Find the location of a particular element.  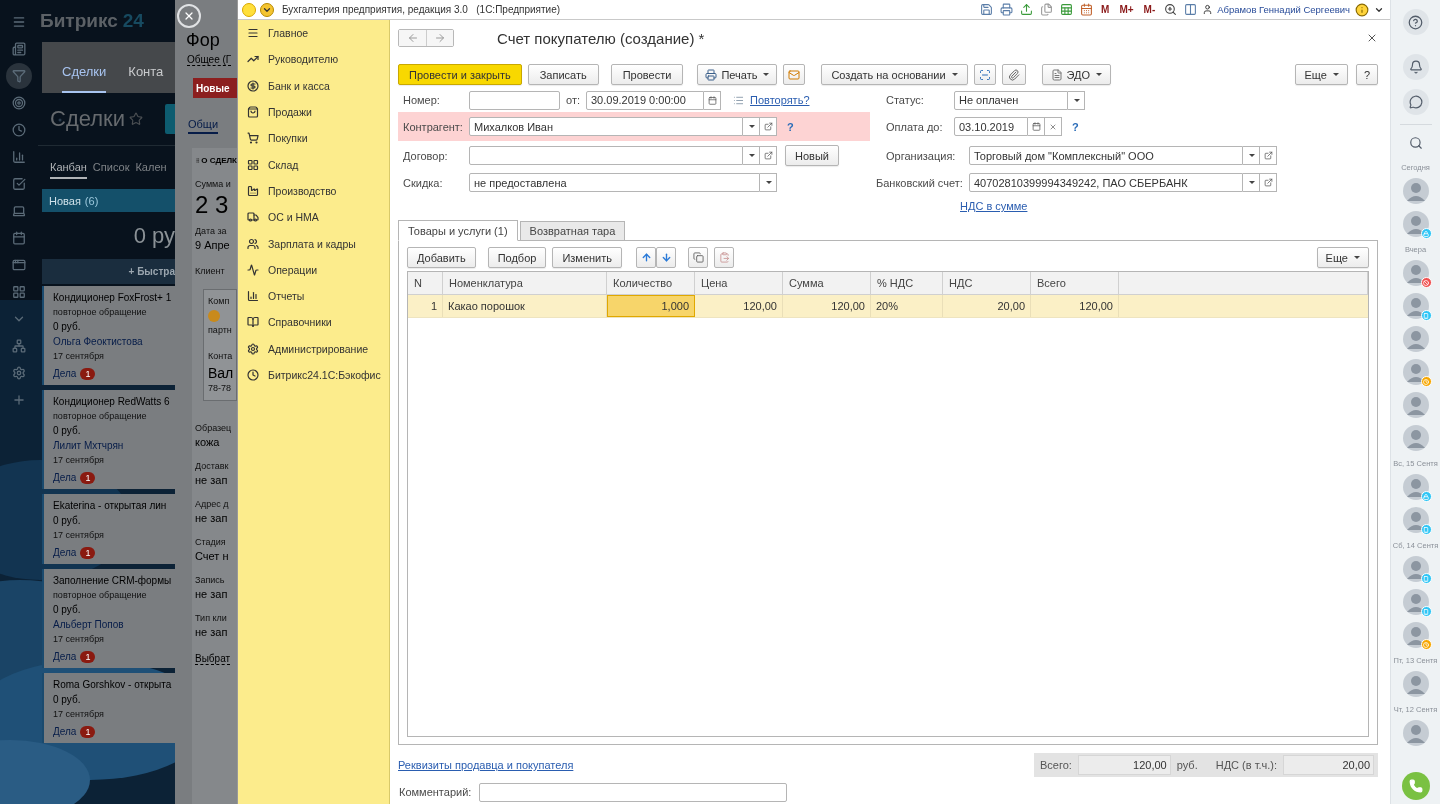

star-icon is located at coordinates (136, 119).